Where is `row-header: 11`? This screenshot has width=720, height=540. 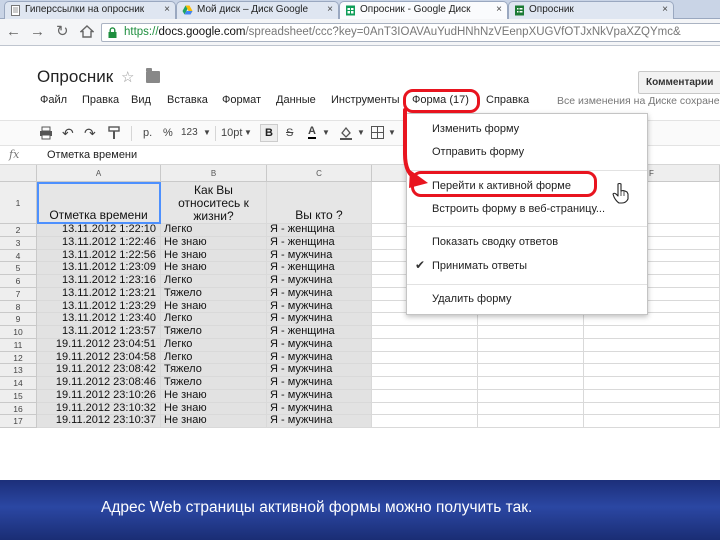
row-header: 11 is located at coordinates (18, 345).